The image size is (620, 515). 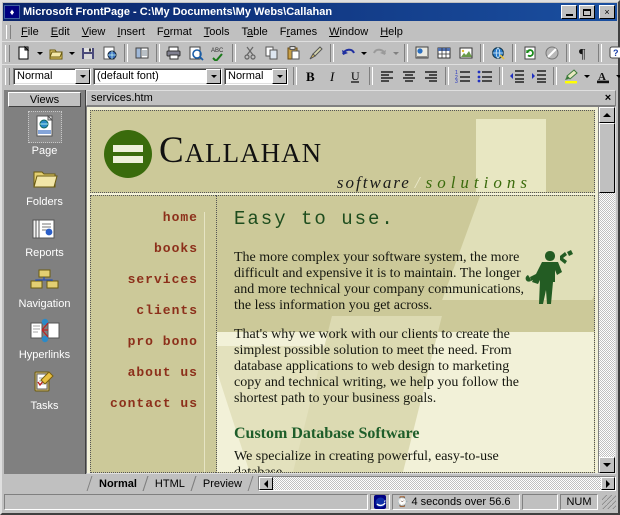 I want to click on new-page-icon, so click(x=24, y=53).